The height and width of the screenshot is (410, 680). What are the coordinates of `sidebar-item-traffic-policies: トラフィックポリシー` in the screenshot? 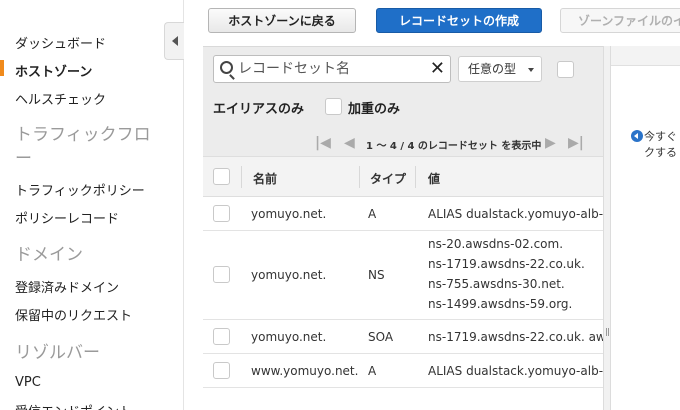 It's located at (80, 189).